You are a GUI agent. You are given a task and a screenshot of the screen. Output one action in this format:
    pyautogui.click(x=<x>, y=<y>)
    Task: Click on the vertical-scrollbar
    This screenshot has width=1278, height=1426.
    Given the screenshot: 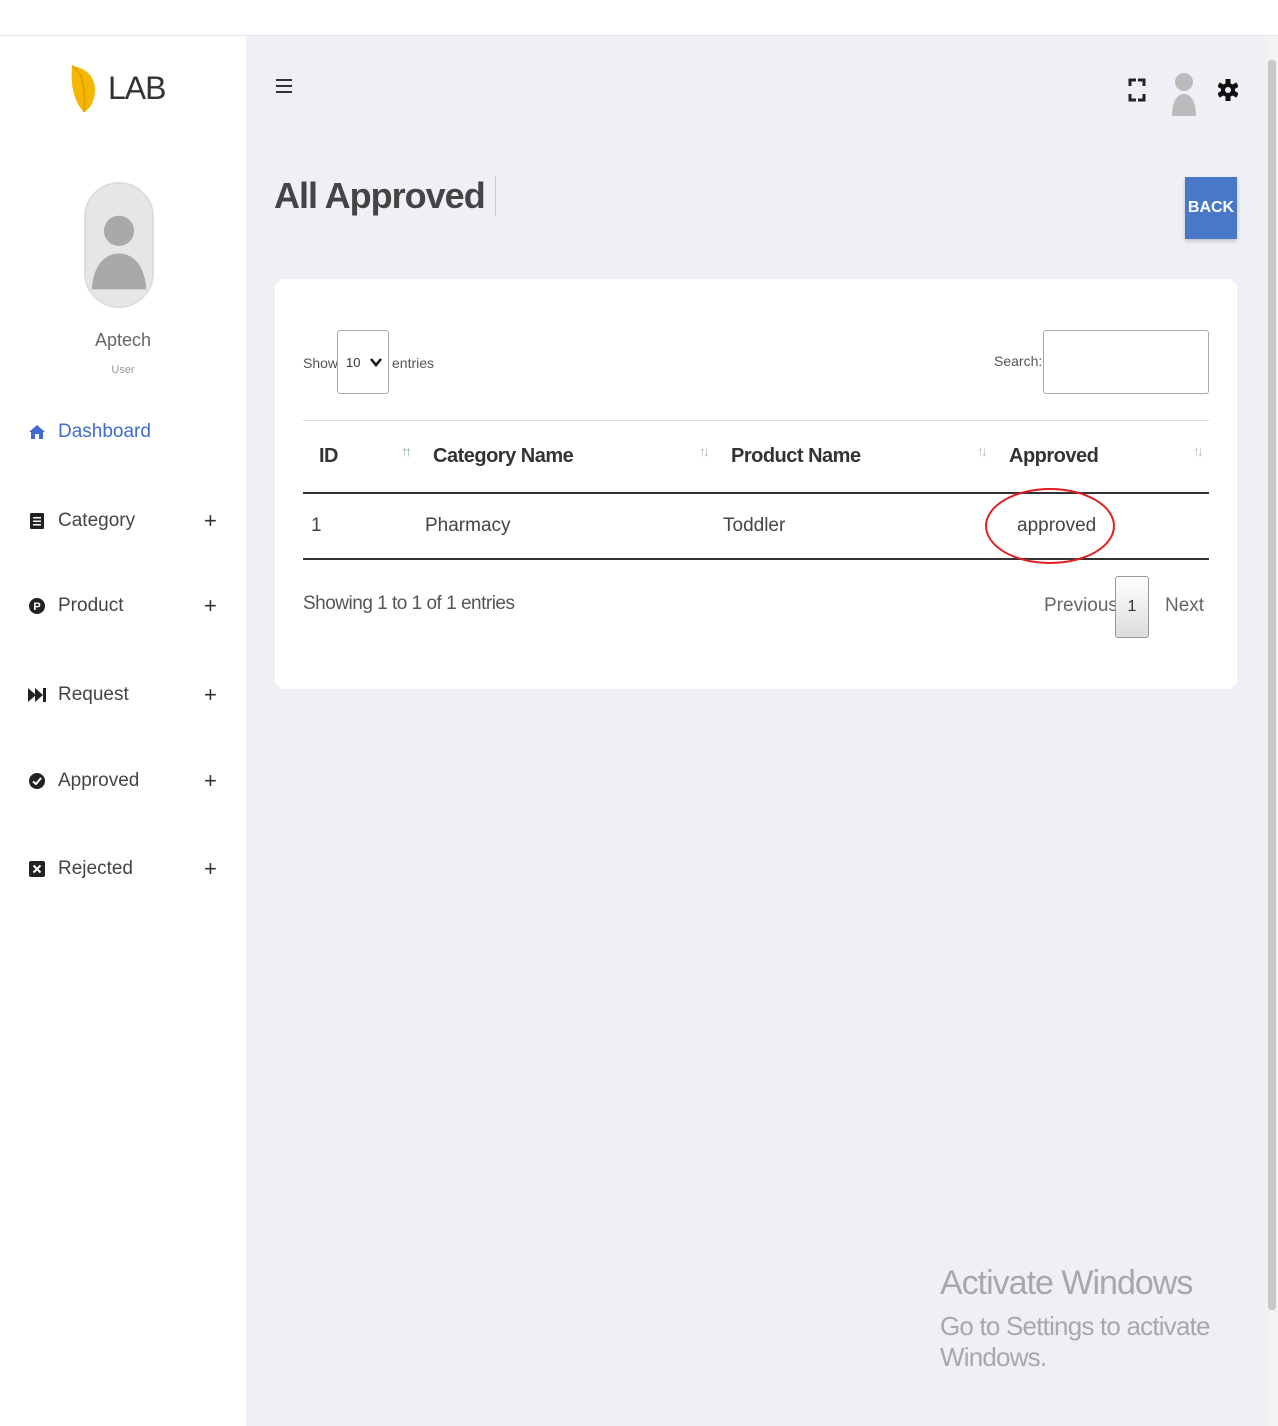 What is the action you would take?
    pyautogui.click(x=1272, y=731)
    